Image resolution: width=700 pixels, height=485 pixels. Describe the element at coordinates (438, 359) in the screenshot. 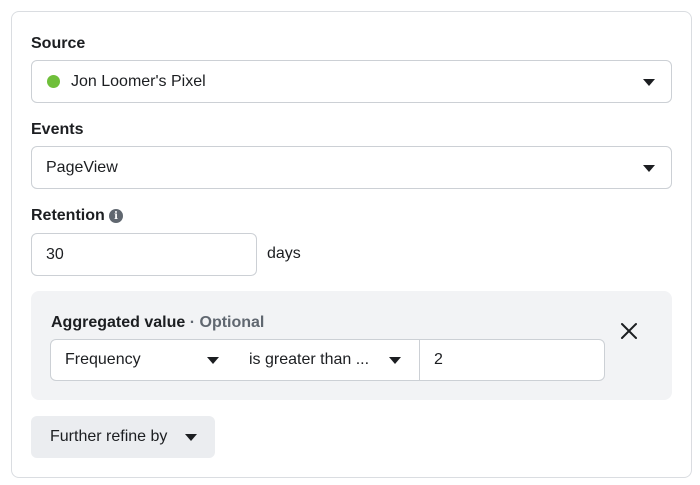

I see `aggregated-value: 2` at that location.